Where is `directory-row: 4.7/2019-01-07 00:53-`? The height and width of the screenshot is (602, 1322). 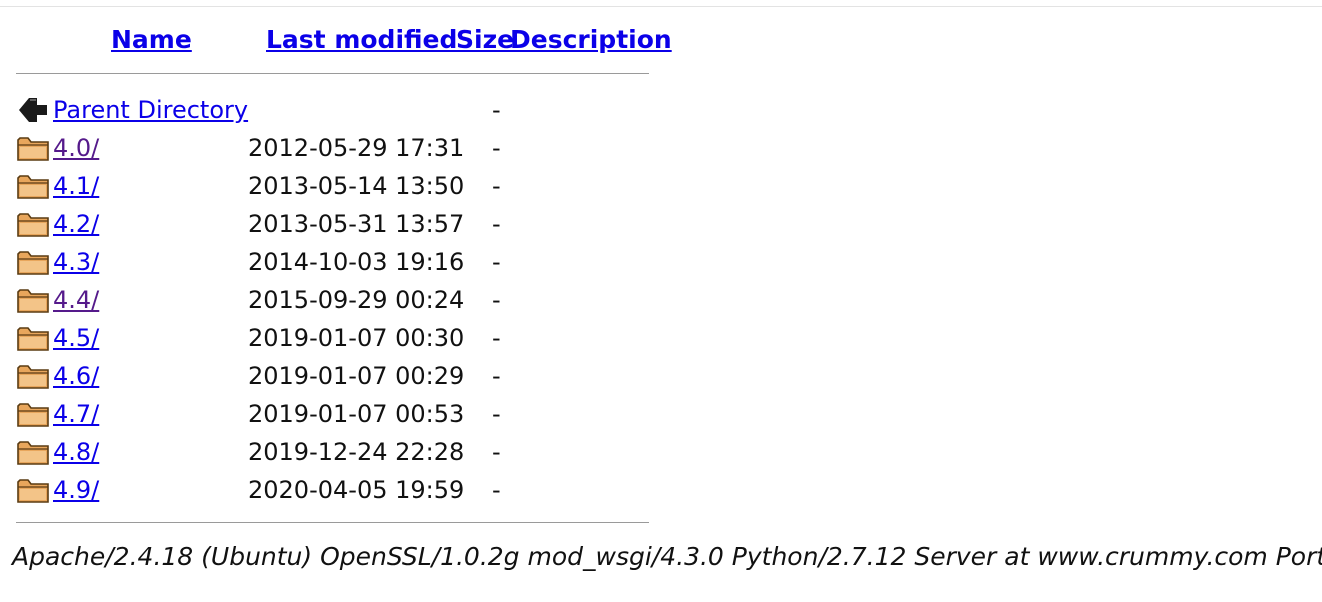
directory-row: 4.7/2019-01-07 00:53- is located at coordinates (350, 416).